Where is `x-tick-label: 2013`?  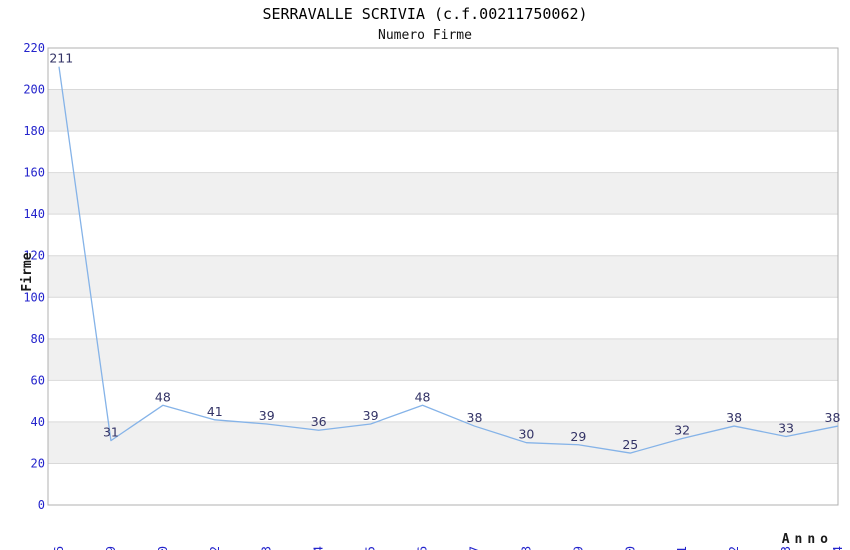
x-tick-label: 2013 is located at coordinates (266, 548).